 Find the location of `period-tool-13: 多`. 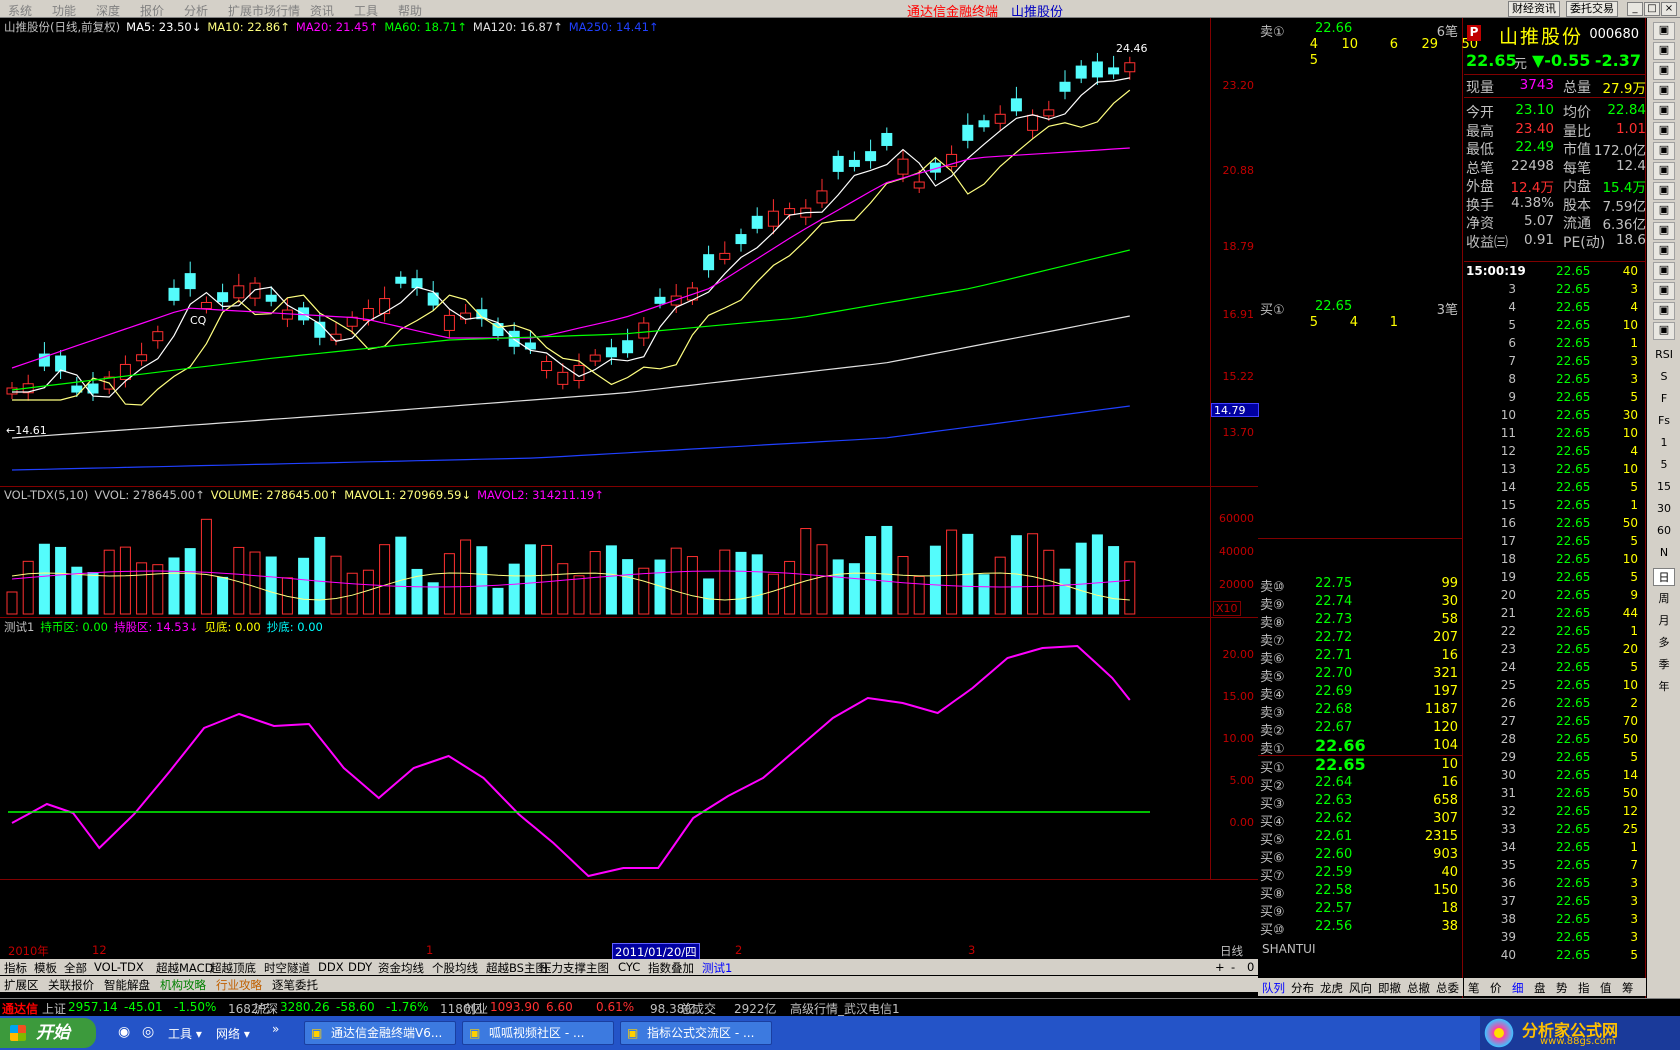

period-tool-13: 多 is located at coordinates (1664, 643).